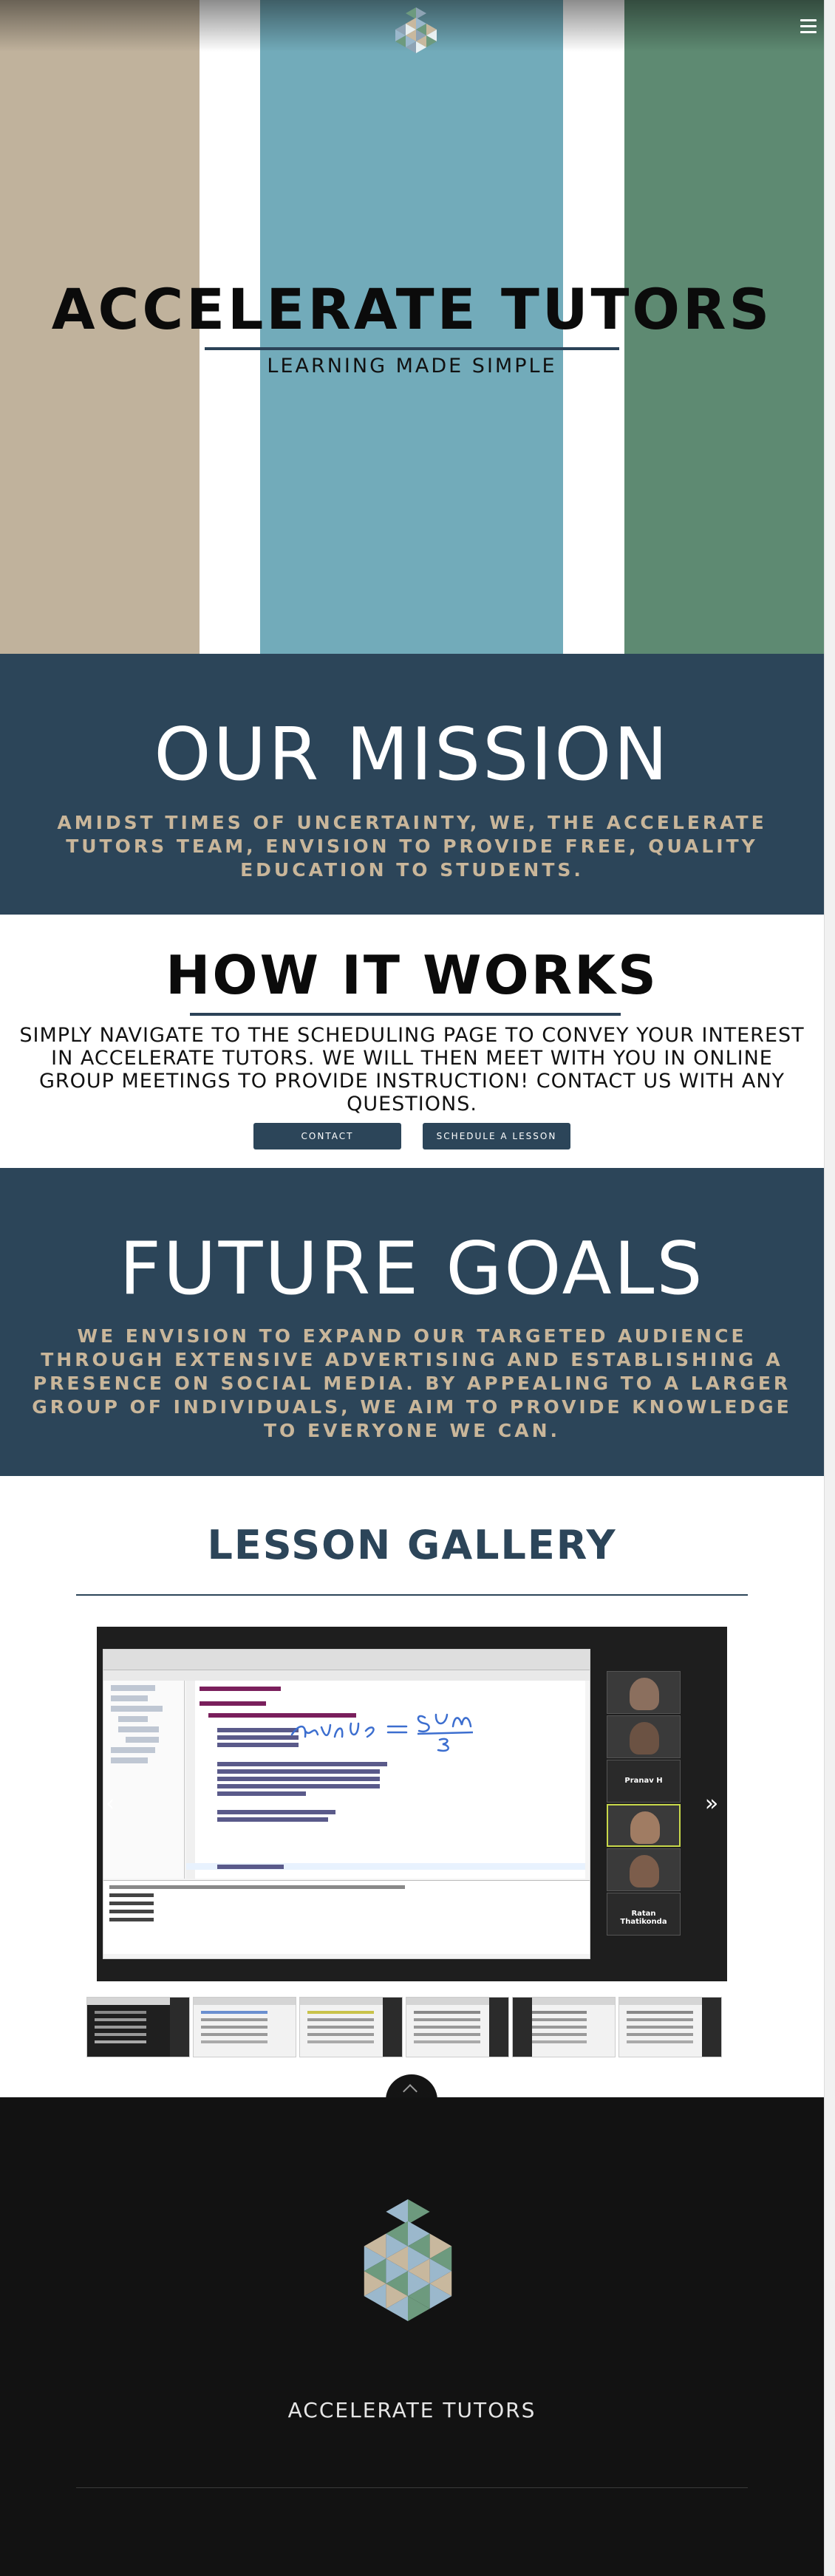 This screenshot has width=835, height=2576. I want to click on site-tagline: LEARNING MADE SIMPLE, so click(412, 366).